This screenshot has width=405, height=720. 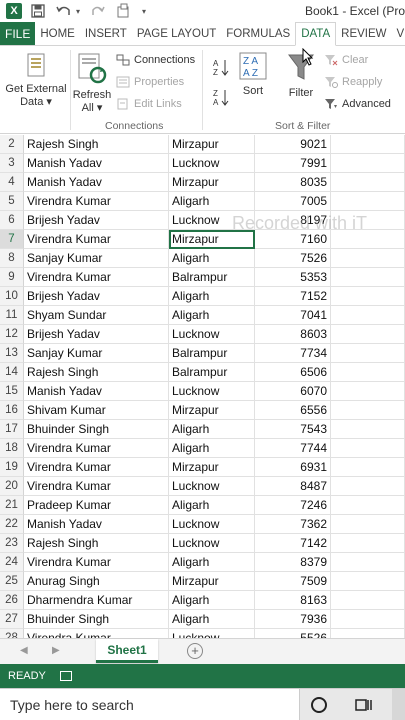 I want to click on cell-name: Anurag Singh, so click(x=96, y=581).